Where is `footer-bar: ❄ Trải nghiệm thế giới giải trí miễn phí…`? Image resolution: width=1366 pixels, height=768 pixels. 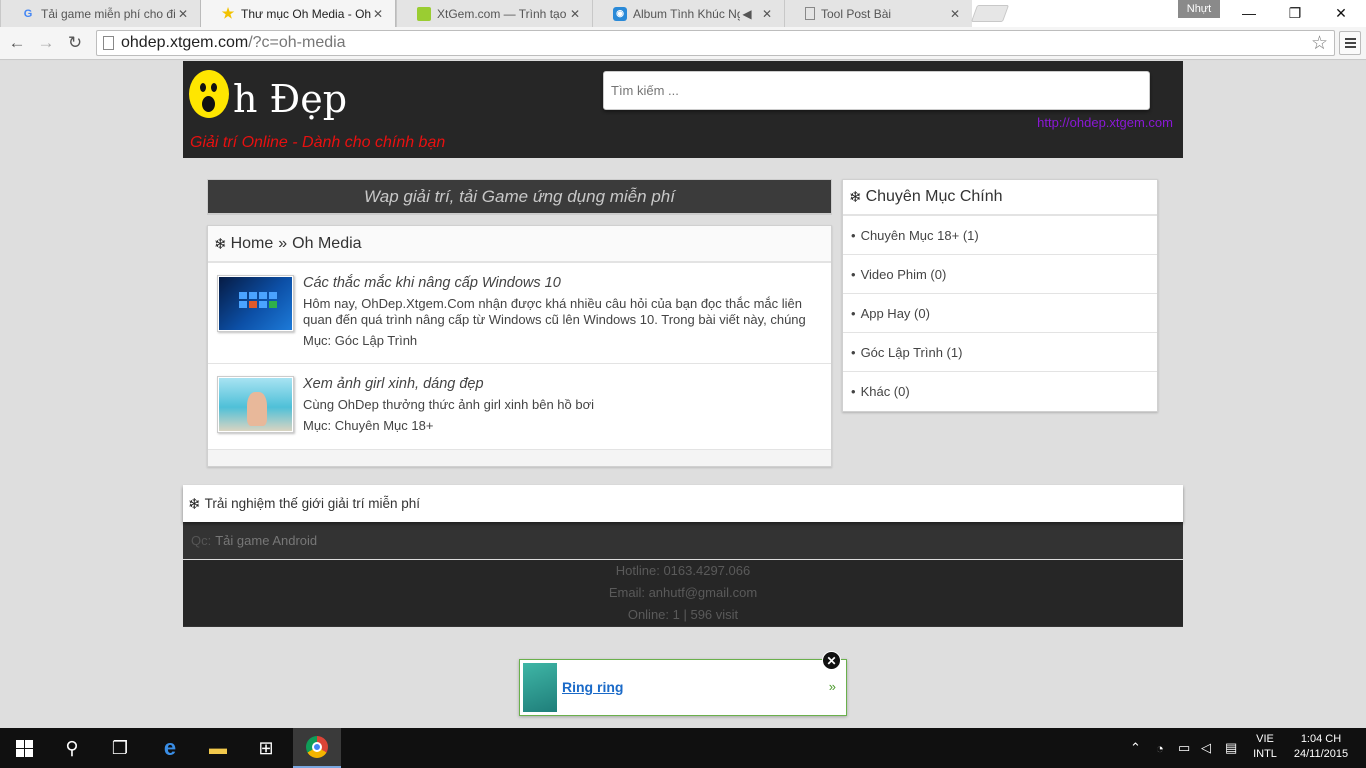
footer-bar: ❄ Trải nghiệm thế giới giải trí miễn phí… is located at coordinates (683, 556).